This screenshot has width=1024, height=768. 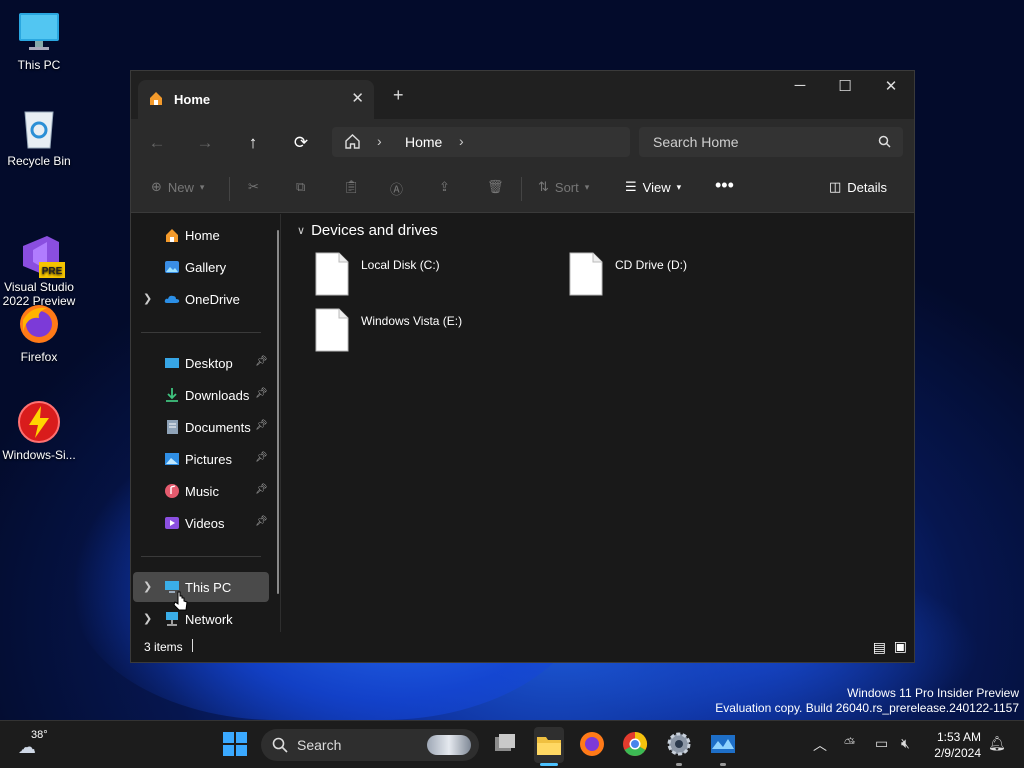 What do you see at coordinates (549, 764) in the screenshot?
I see `active-app-indicator` at bounding box center [549, 764].